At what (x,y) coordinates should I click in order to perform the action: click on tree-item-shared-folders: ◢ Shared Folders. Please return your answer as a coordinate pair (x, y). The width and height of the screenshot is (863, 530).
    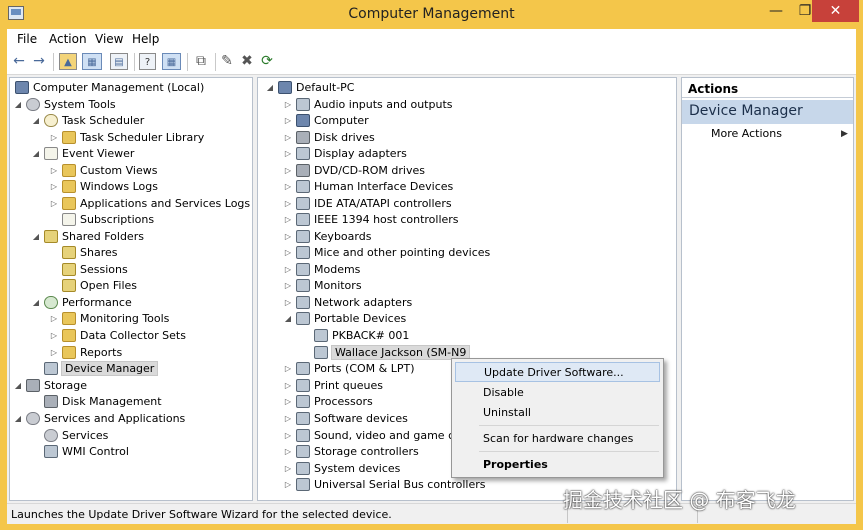
    Looking at the image, I should click on (87, 237).